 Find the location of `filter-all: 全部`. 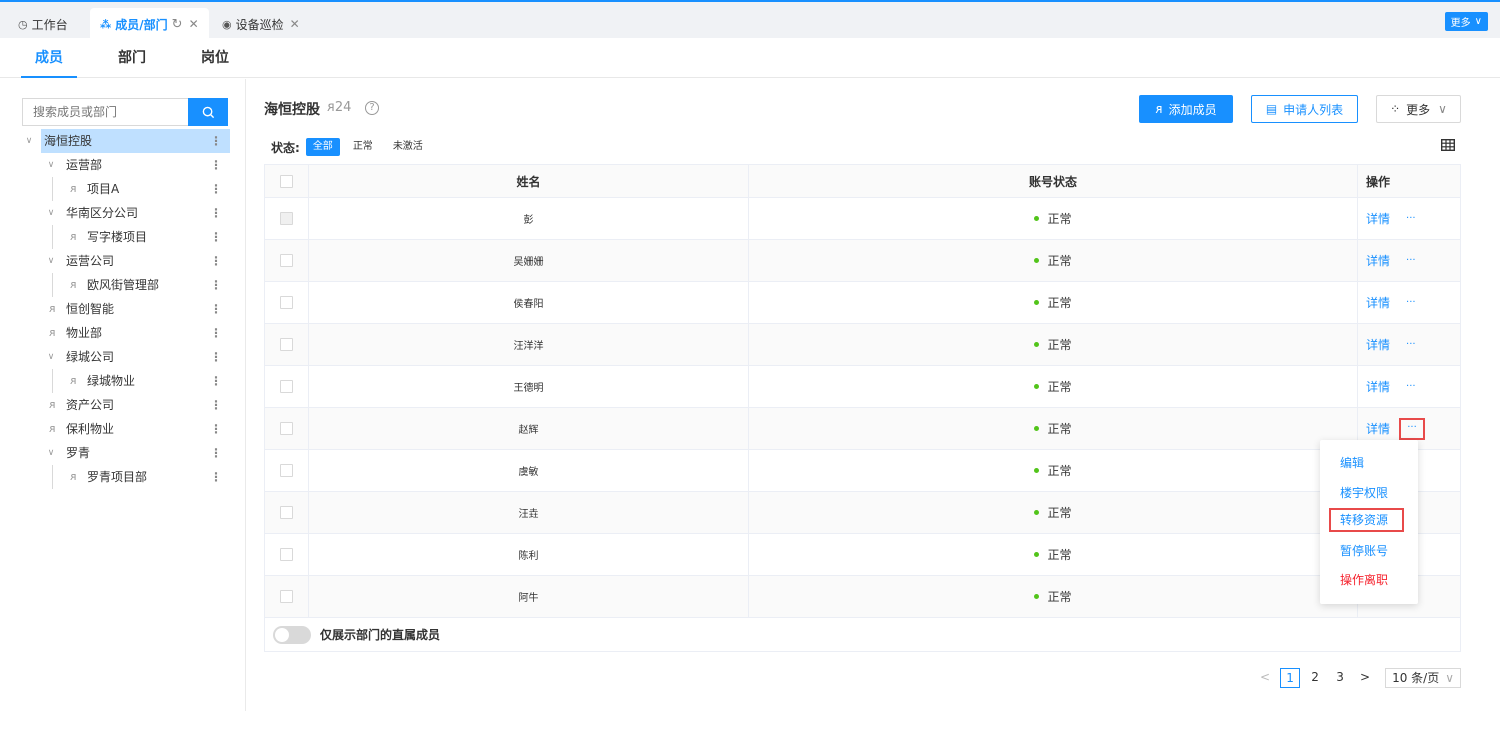

filter-all: 全部 is located at coordinates (322, 147).